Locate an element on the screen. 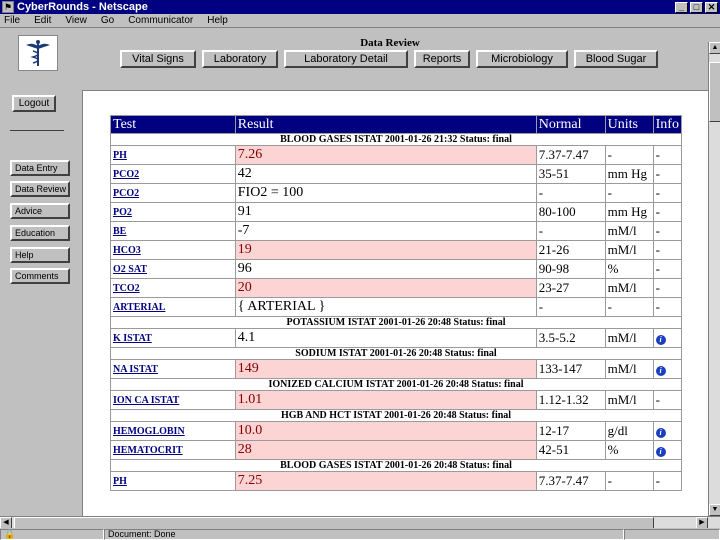 Image resolution: width=720 pixels, height=540 pixels. test-name-link: HCO3 is located at coordinates (173, 250).